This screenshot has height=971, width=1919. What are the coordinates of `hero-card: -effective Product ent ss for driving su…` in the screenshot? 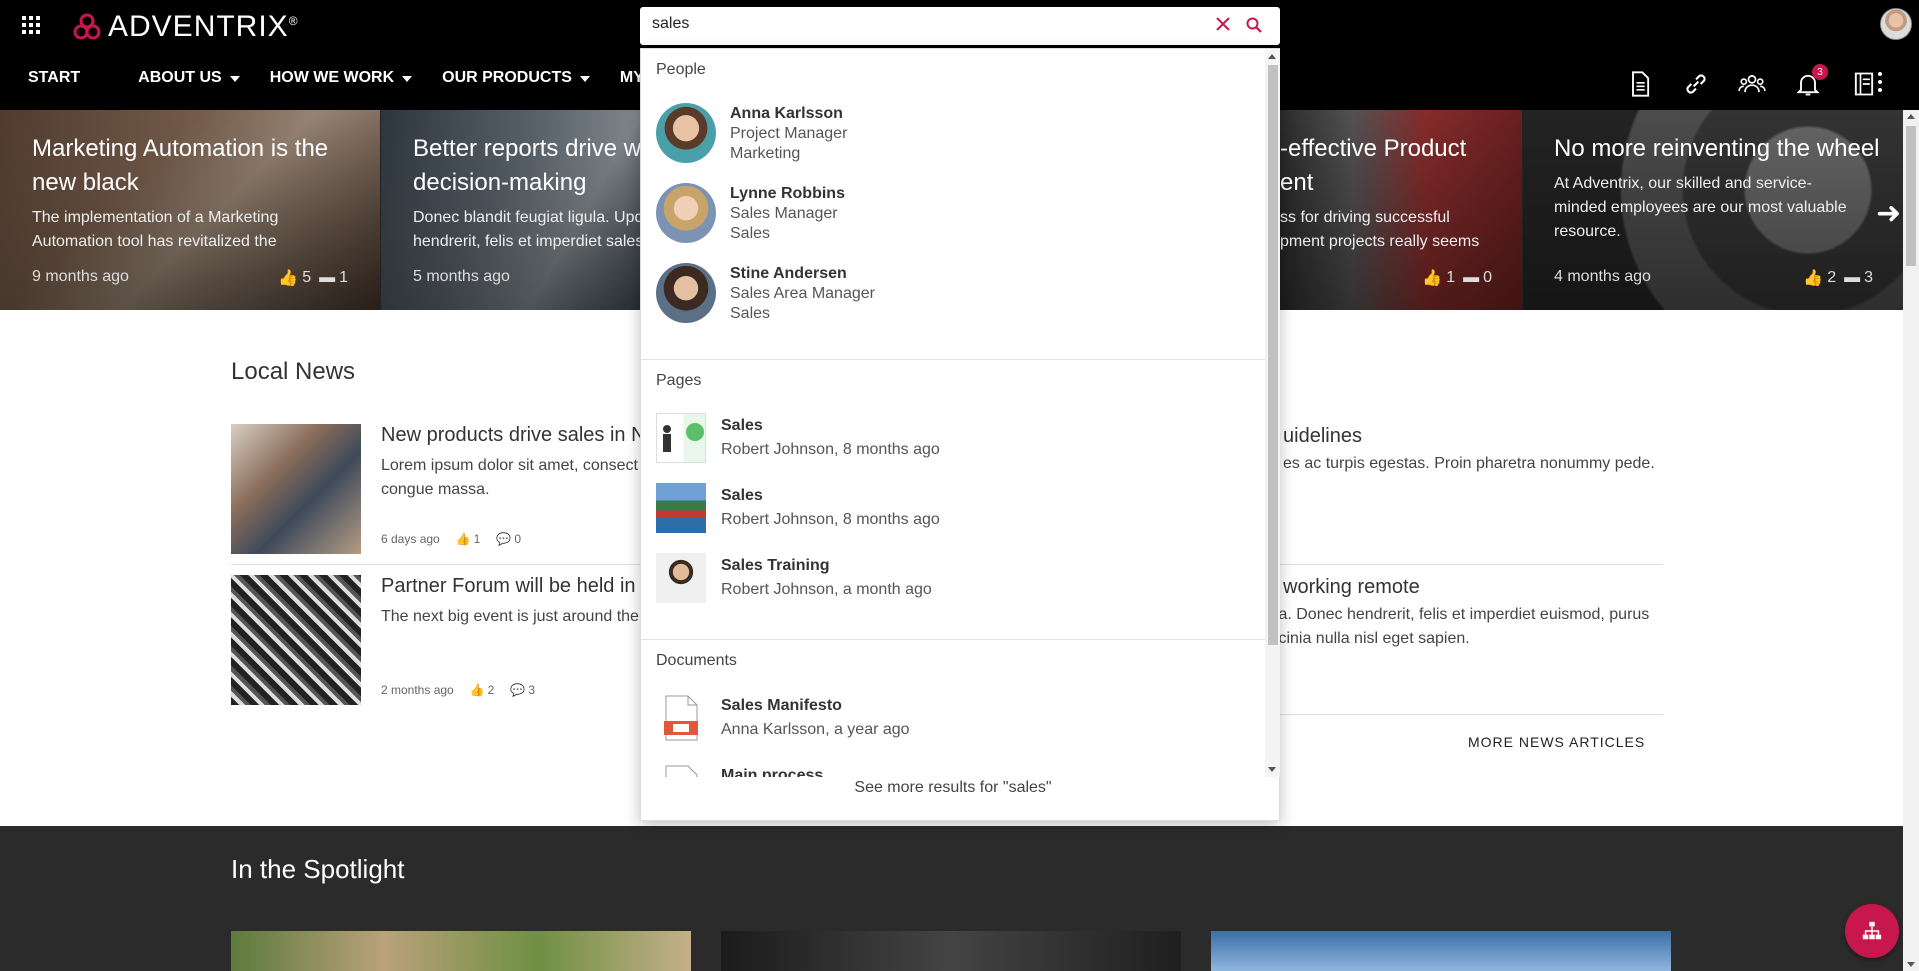 It's located at (1401, 210).